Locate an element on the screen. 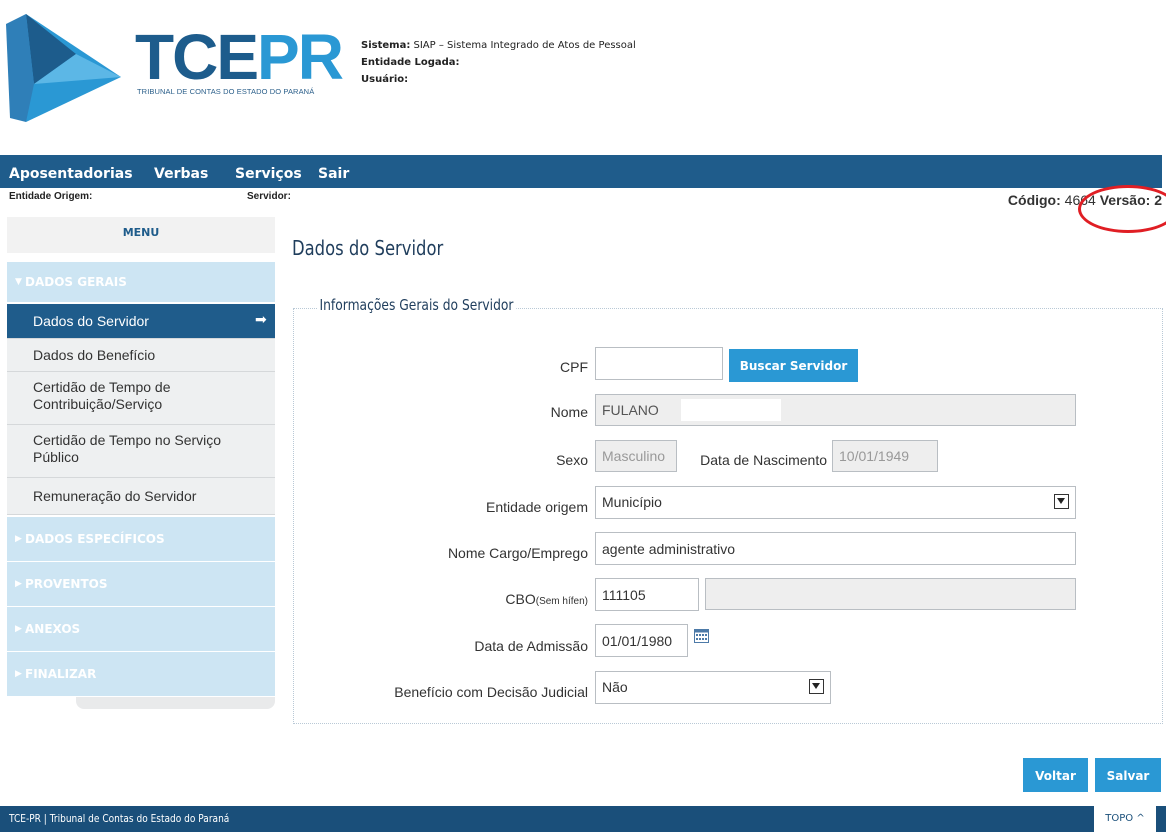 The image size is (1166, 832). topo-button: TOPO ^ is located at coordinates (1125, 819).